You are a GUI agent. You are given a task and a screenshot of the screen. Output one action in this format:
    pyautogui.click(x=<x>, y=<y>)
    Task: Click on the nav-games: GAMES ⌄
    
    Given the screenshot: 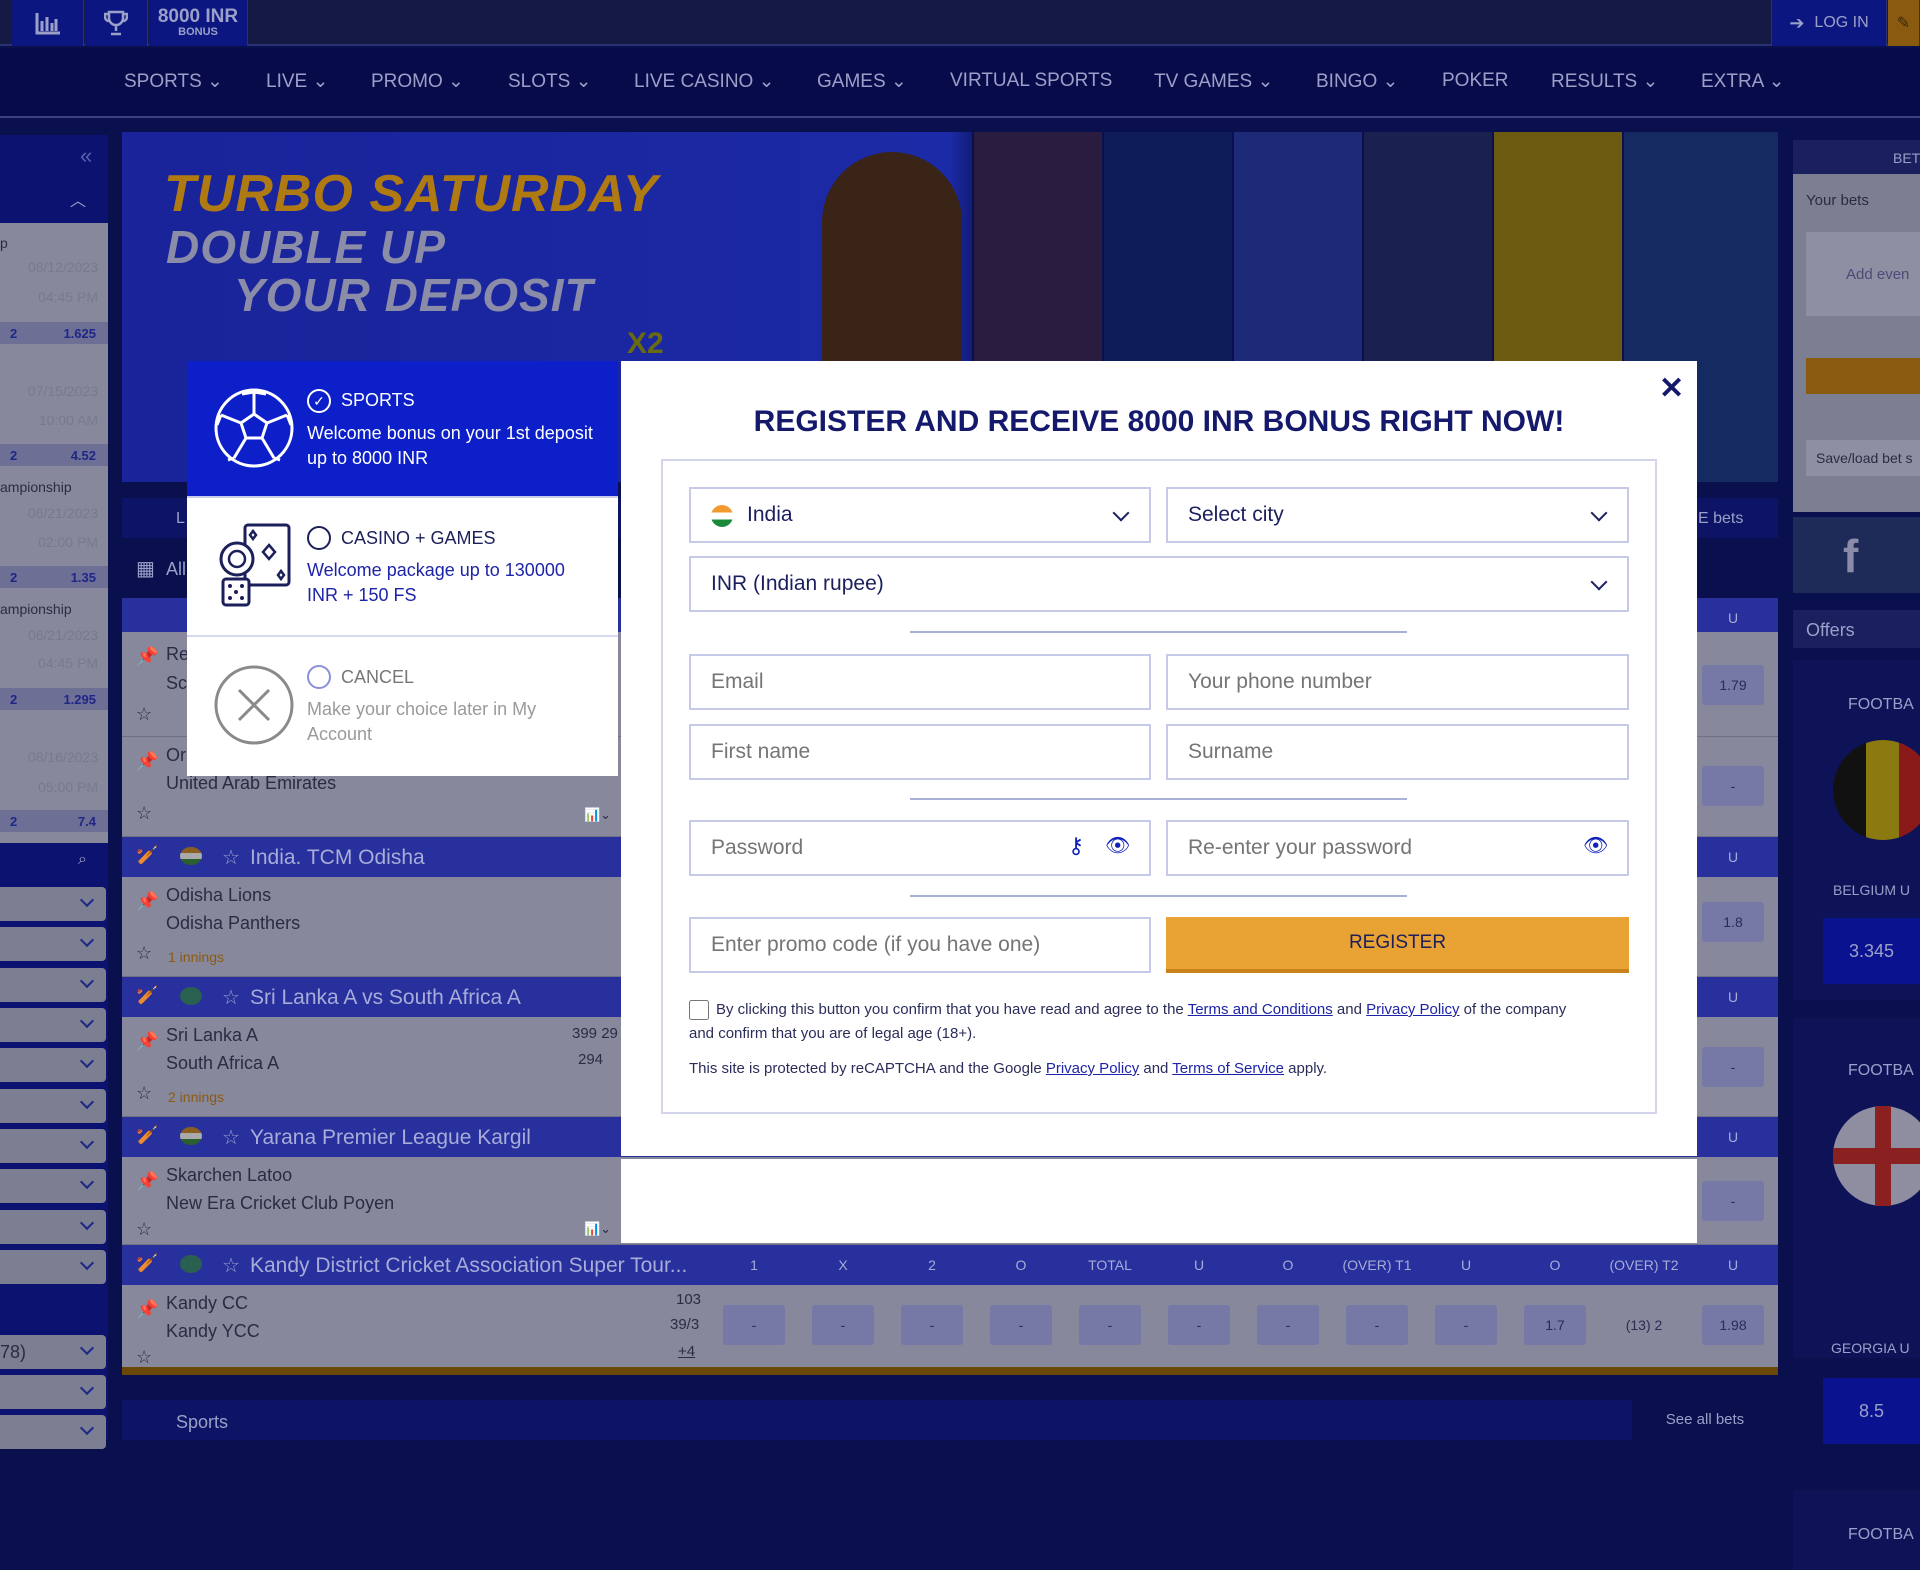 What is the action you would take?
    pyautogui.click(x=862, y=81)
    